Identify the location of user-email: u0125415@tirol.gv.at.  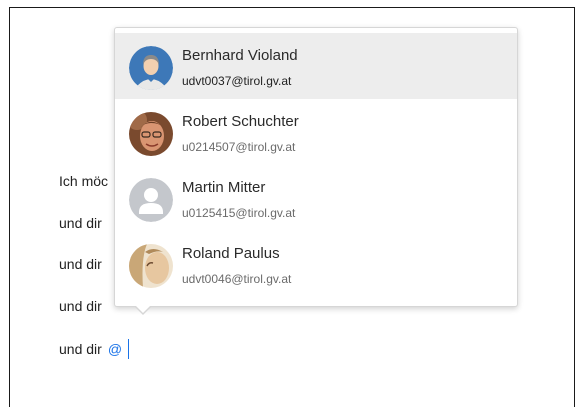
(239, 213).